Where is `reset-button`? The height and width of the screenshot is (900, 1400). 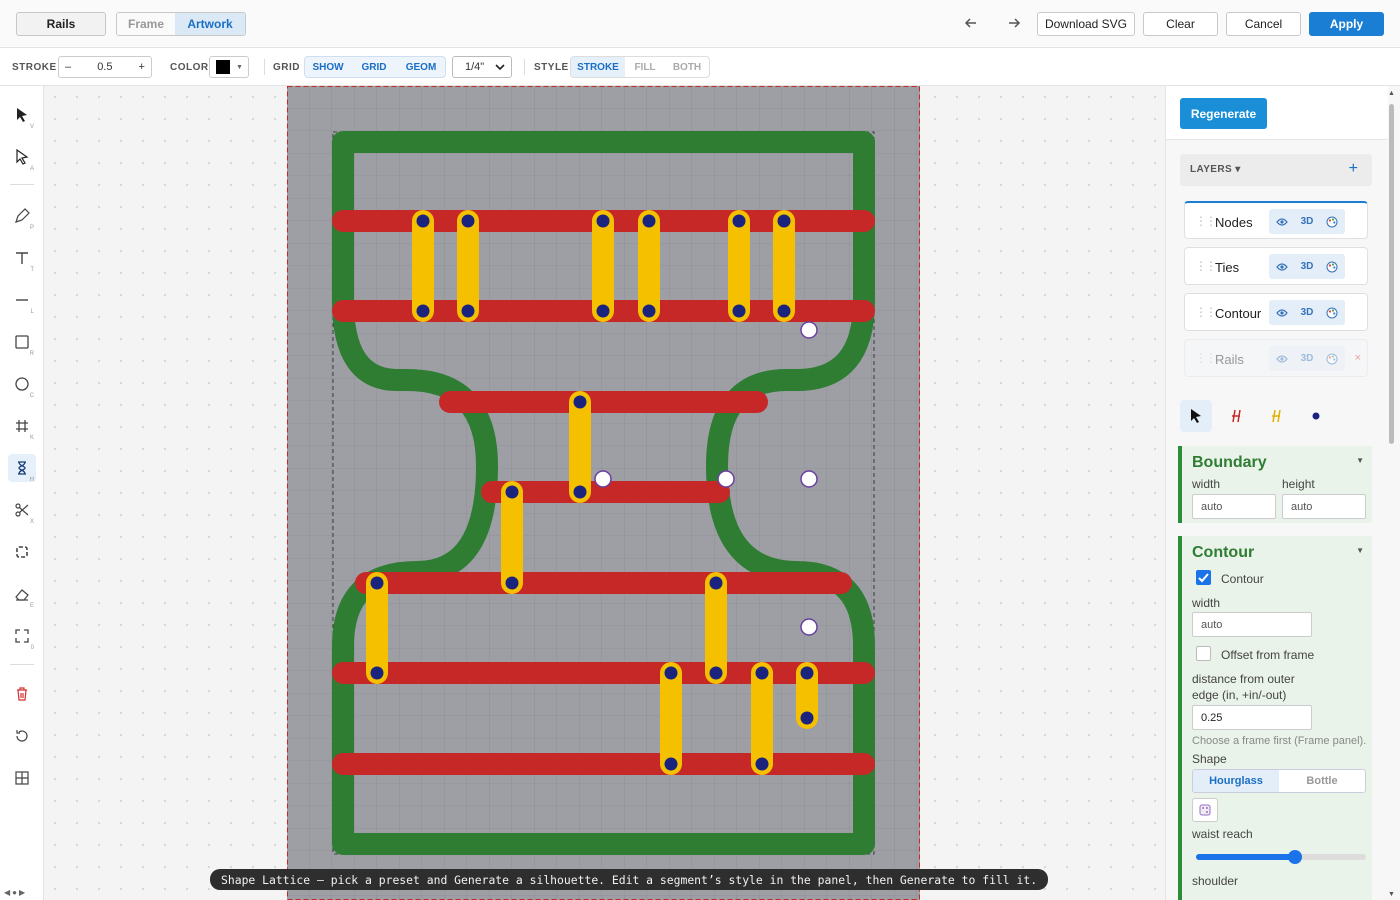 reset-button is located at coordinates (22, 736).